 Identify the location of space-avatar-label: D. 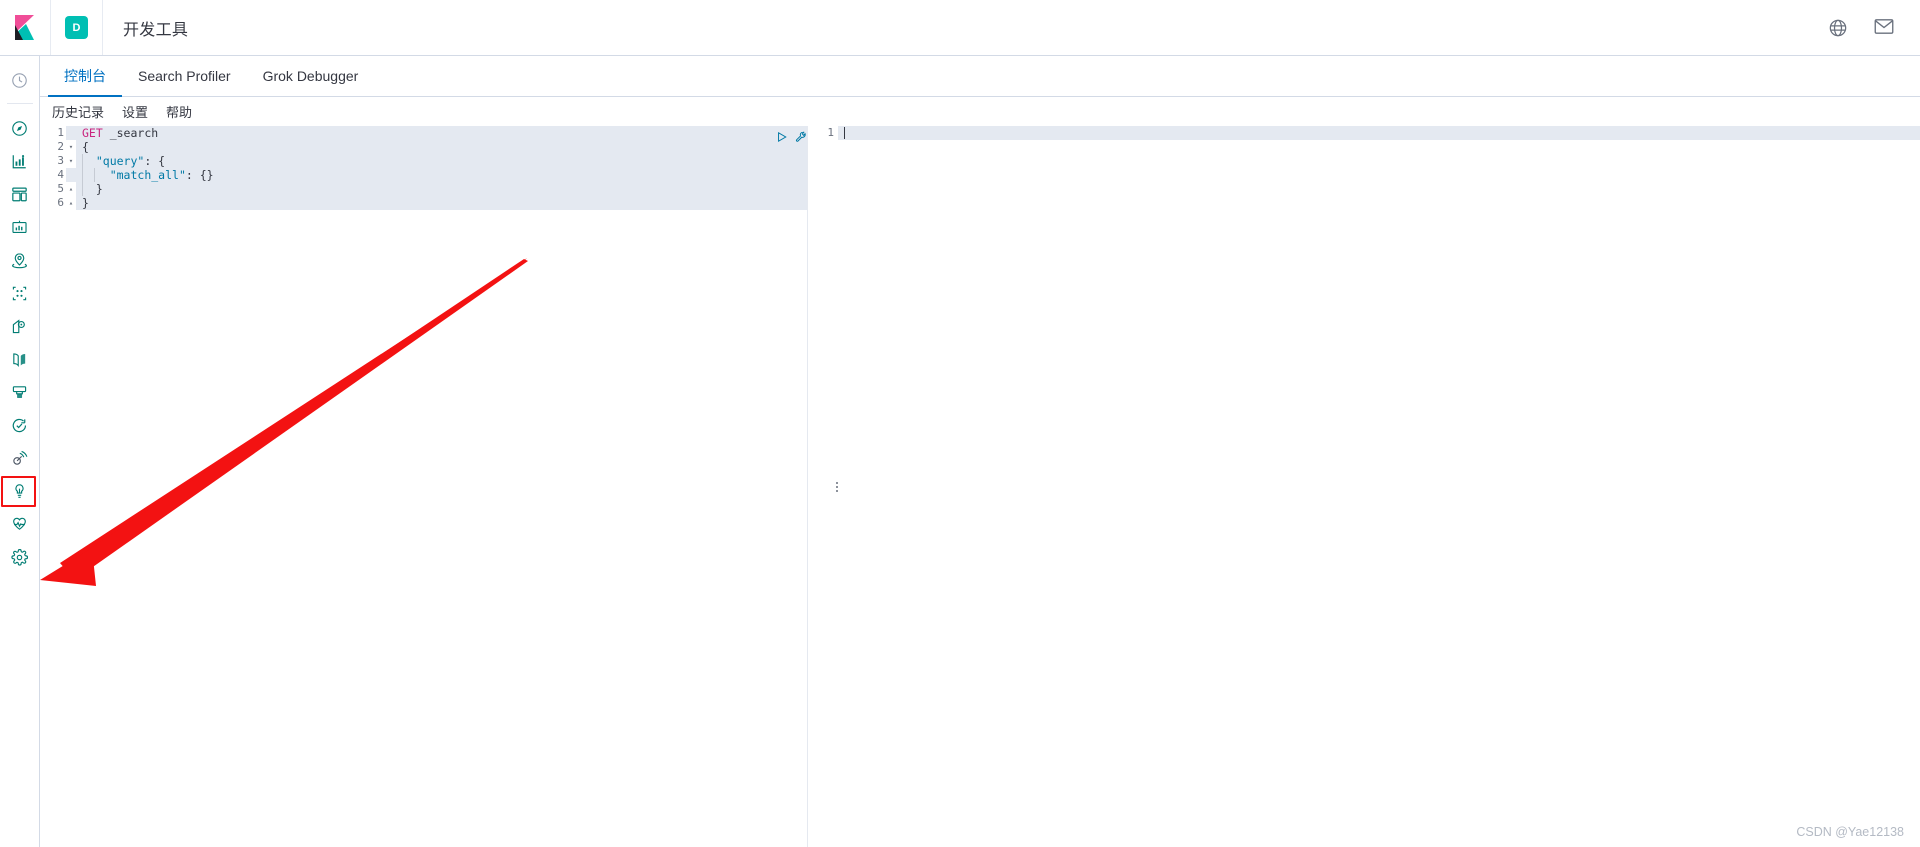
(76, 27).